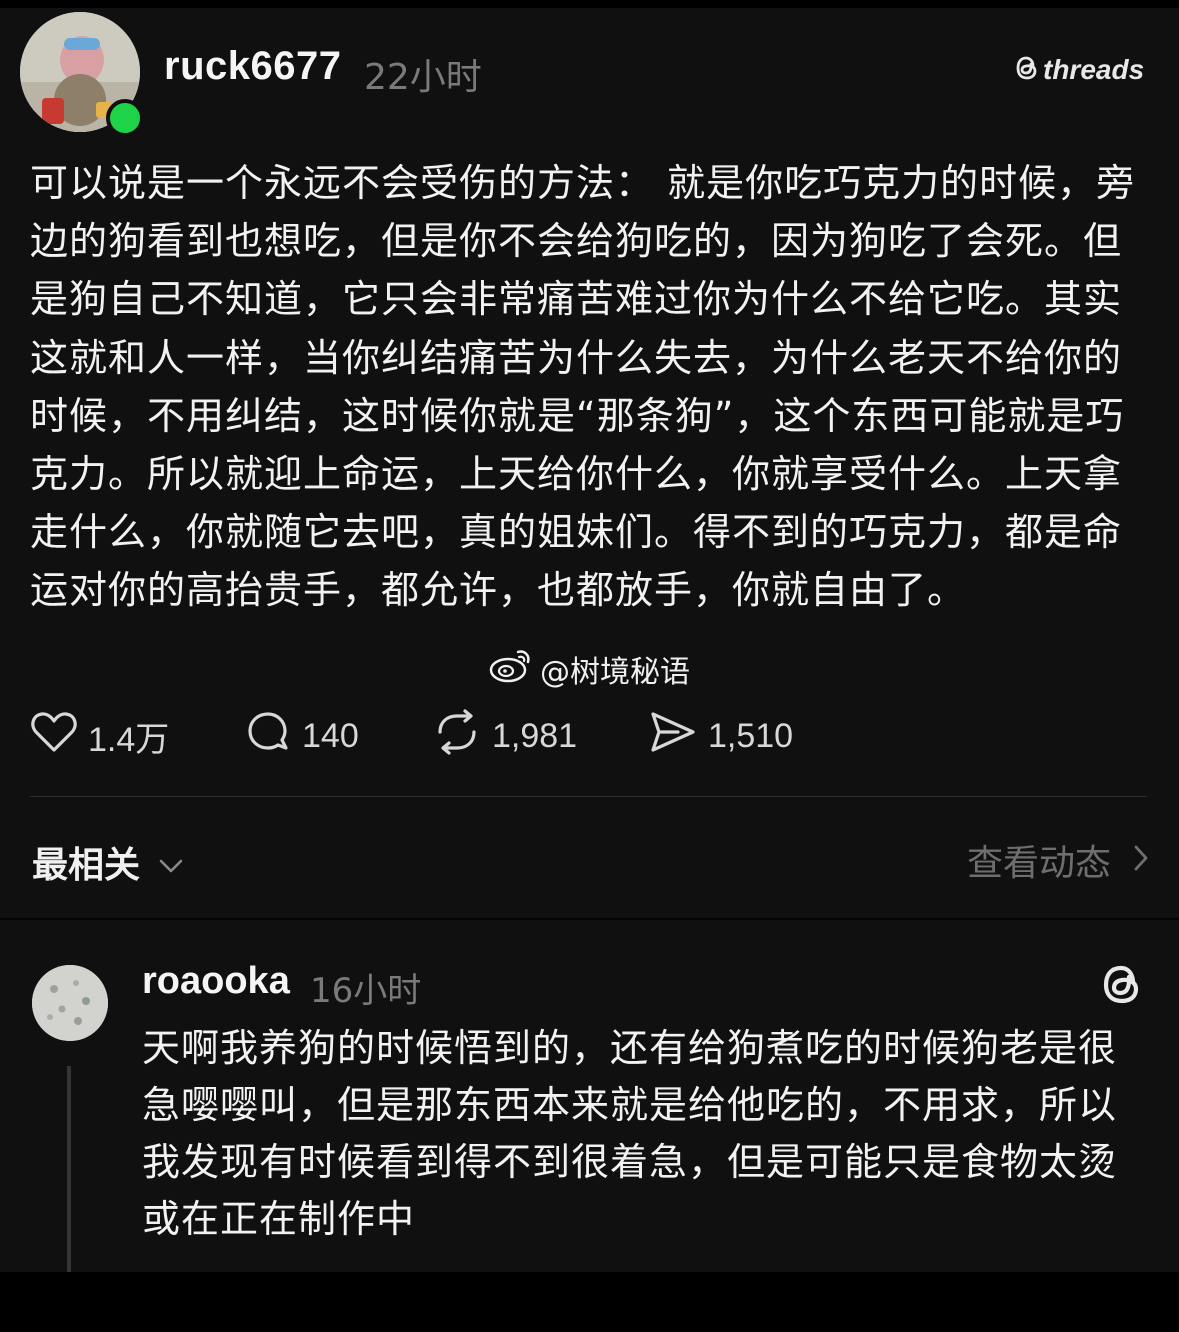 This screenshot has width=1179, height=1332. I want to click on threads-brand: threads, so click(1079, 70).